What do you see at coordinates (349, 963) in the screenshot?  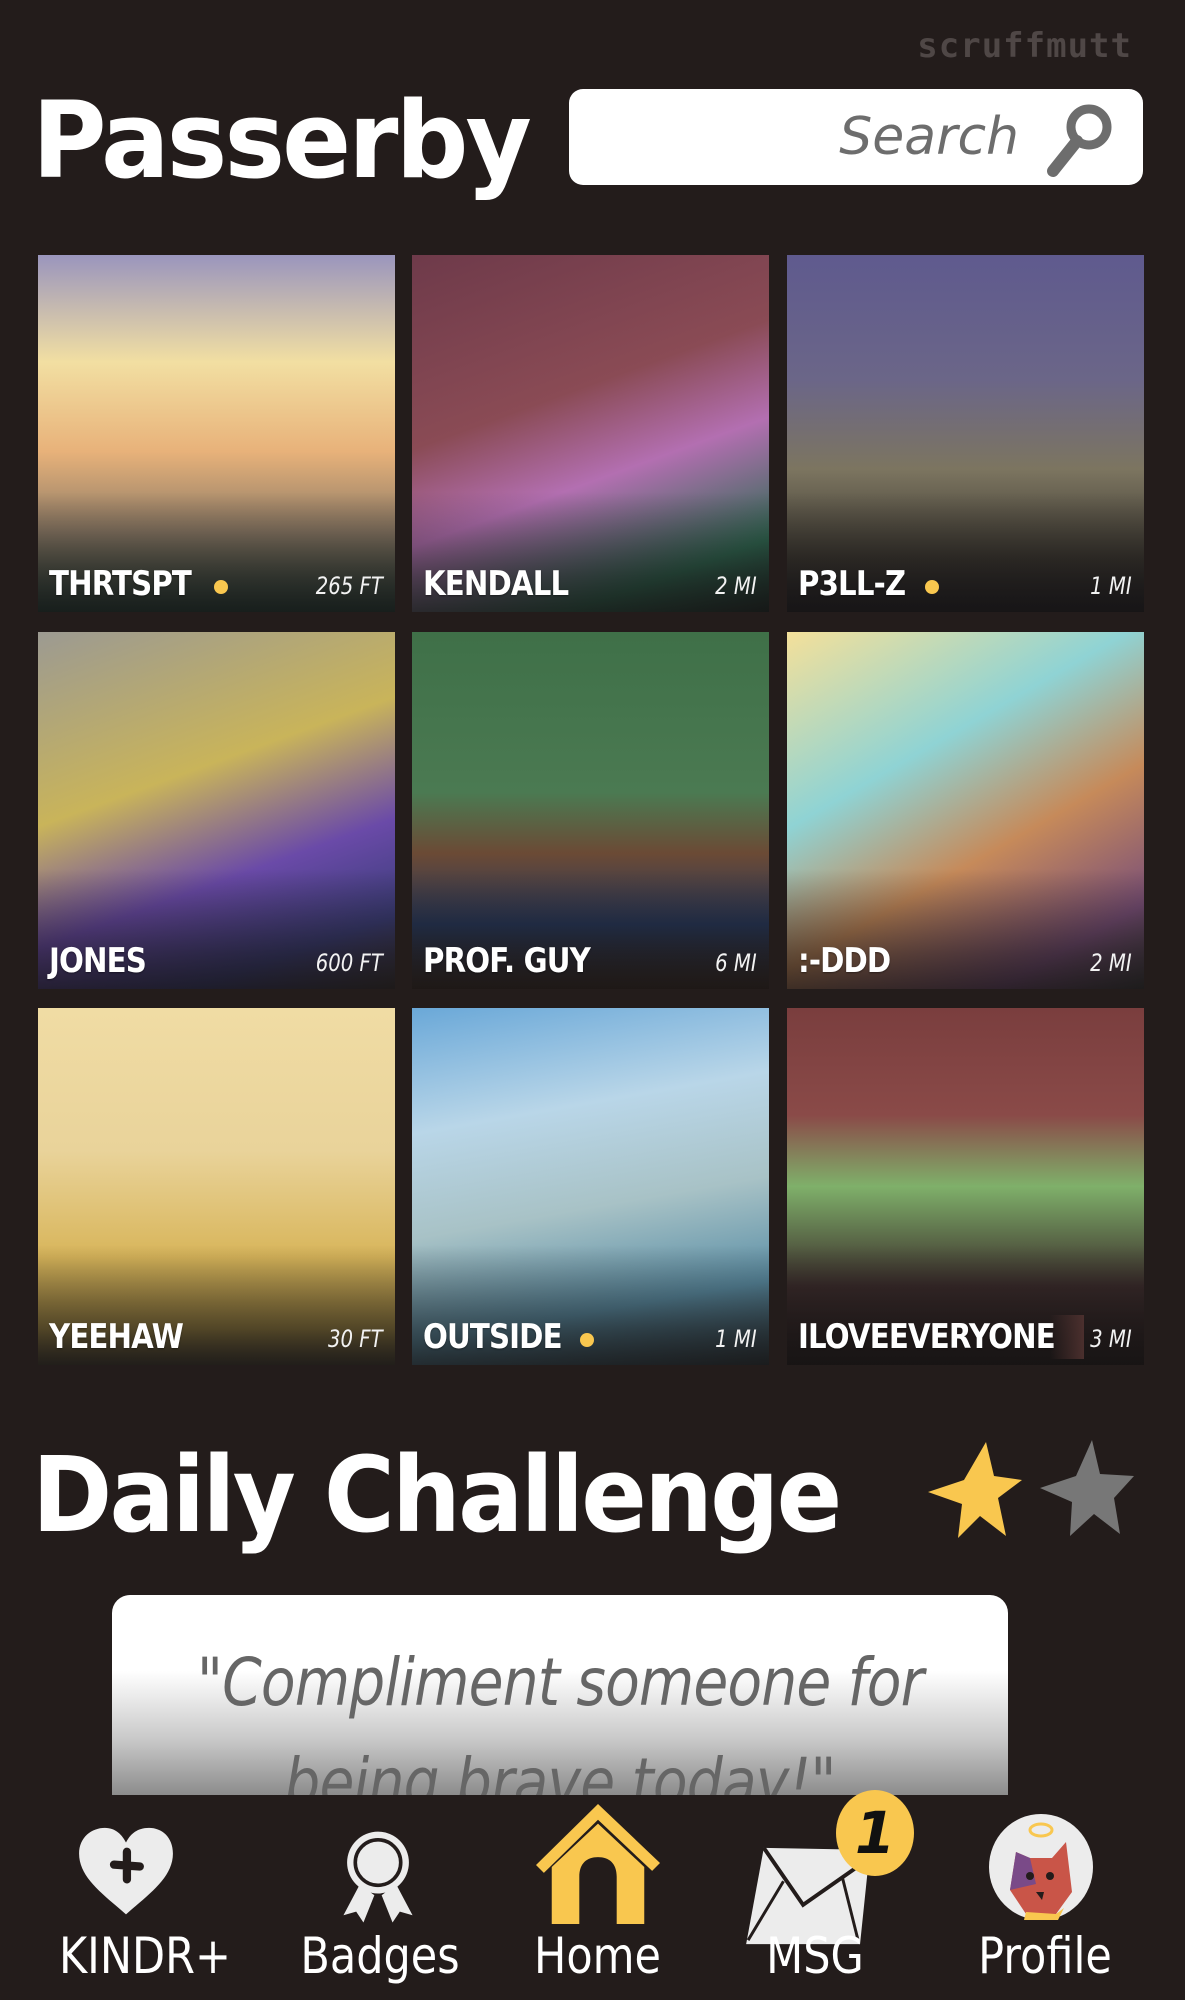 I see `passerby-distance: 600 FT` at bounding box center [349, 963].